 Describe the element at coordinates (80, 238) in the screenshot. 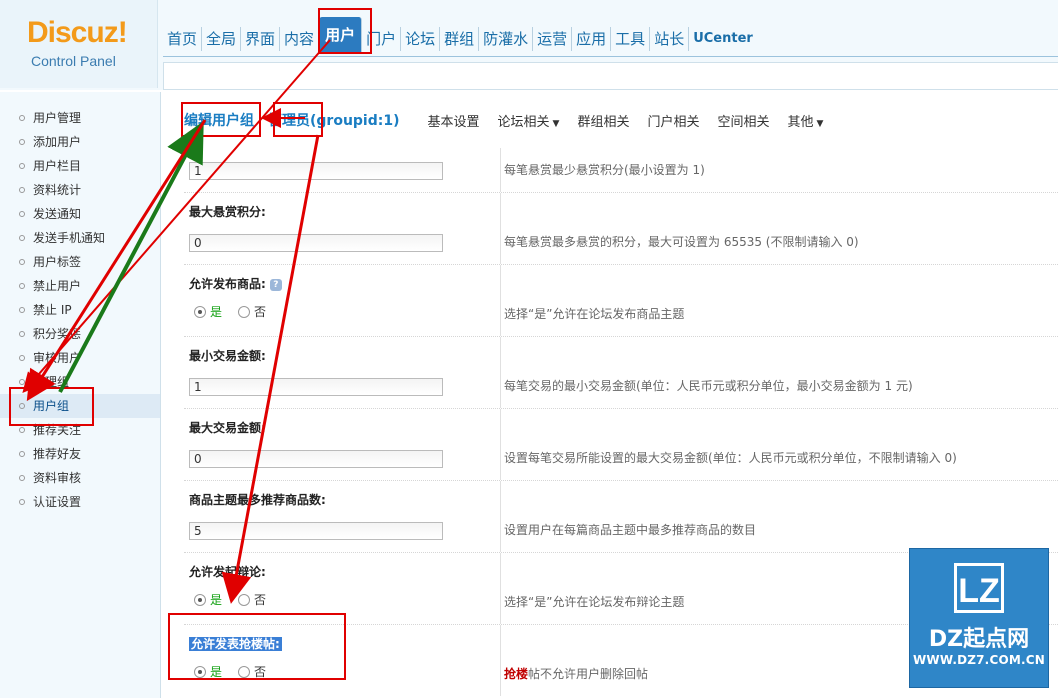

I see `sidebar-item-send-sms: 发送手机通知` at that location.